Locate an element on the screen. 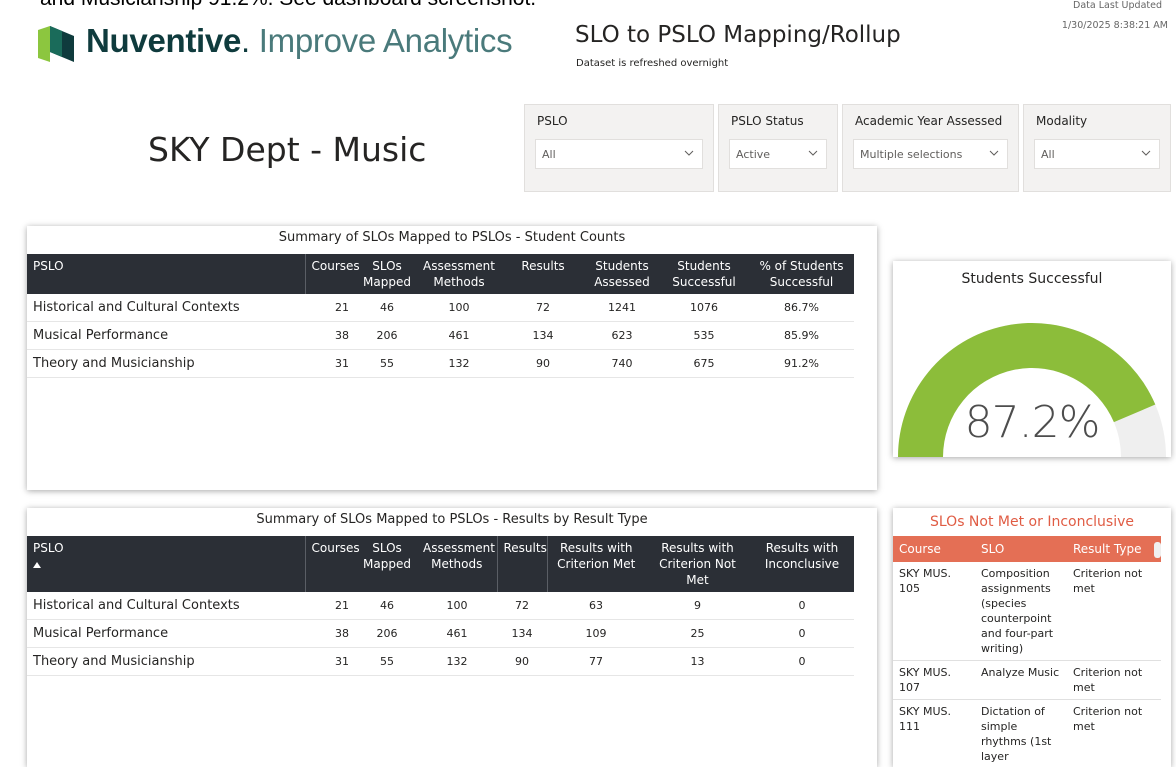  pslo-status-dropdown: Active is located at coordinates (778, 154).